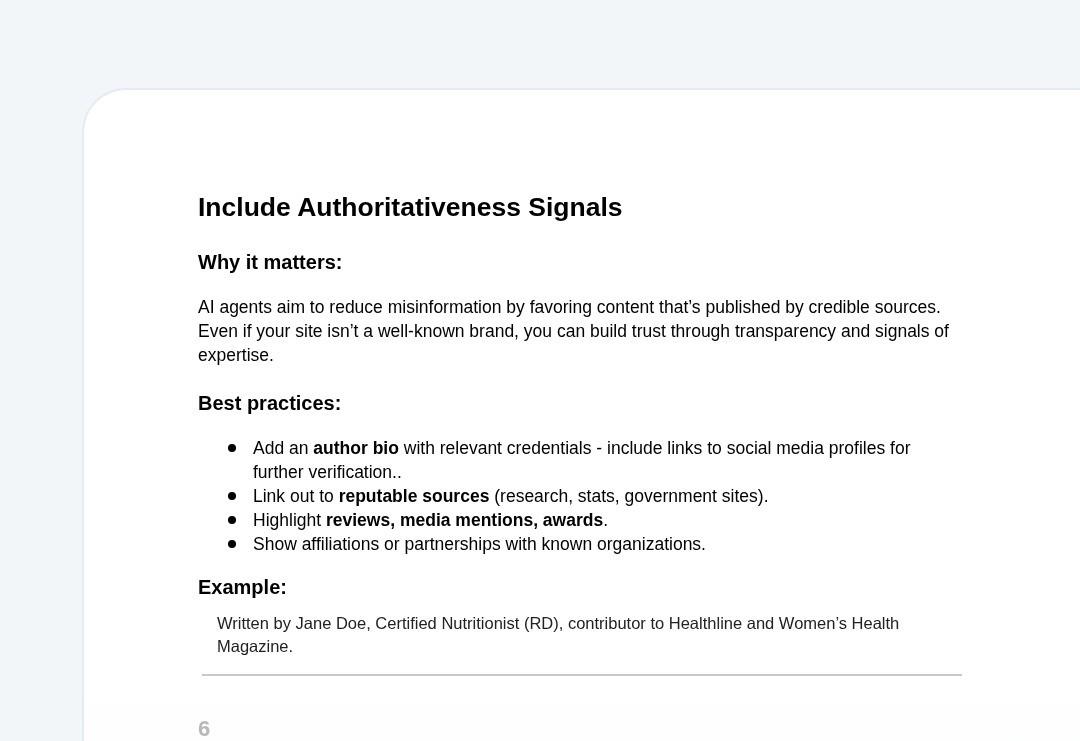 This screenshot has width=1080, height=741. What do you see at coordinates (559, 635) in the screenshot?
I see `example-text: Written by Jane Doe, Certified Nutritionist (RD), contributor to Healthline and Women’s Health Magazine.` at bounding box center [559, 635].